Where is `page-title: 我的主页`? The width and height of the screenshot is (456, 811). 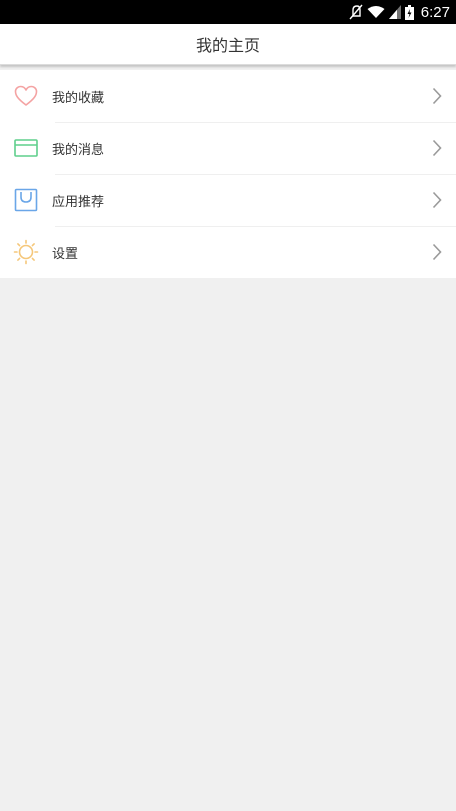
page-title: 我的主页 is located at coordinates (227, 45).